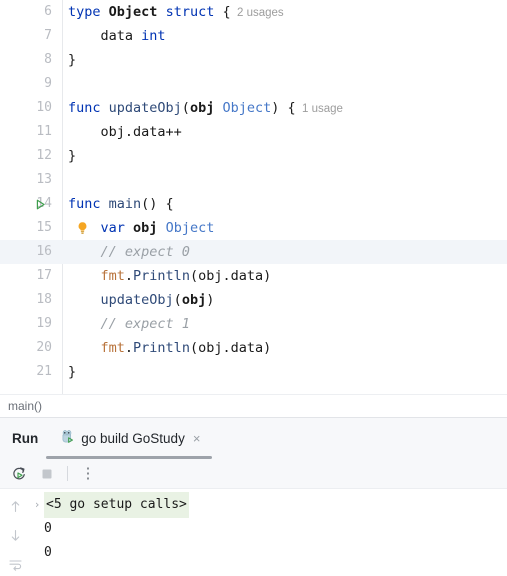  Describe the element at coordinates (37, 505) in the screenshot. I see `expand-chevron-icon: ›` at that location.